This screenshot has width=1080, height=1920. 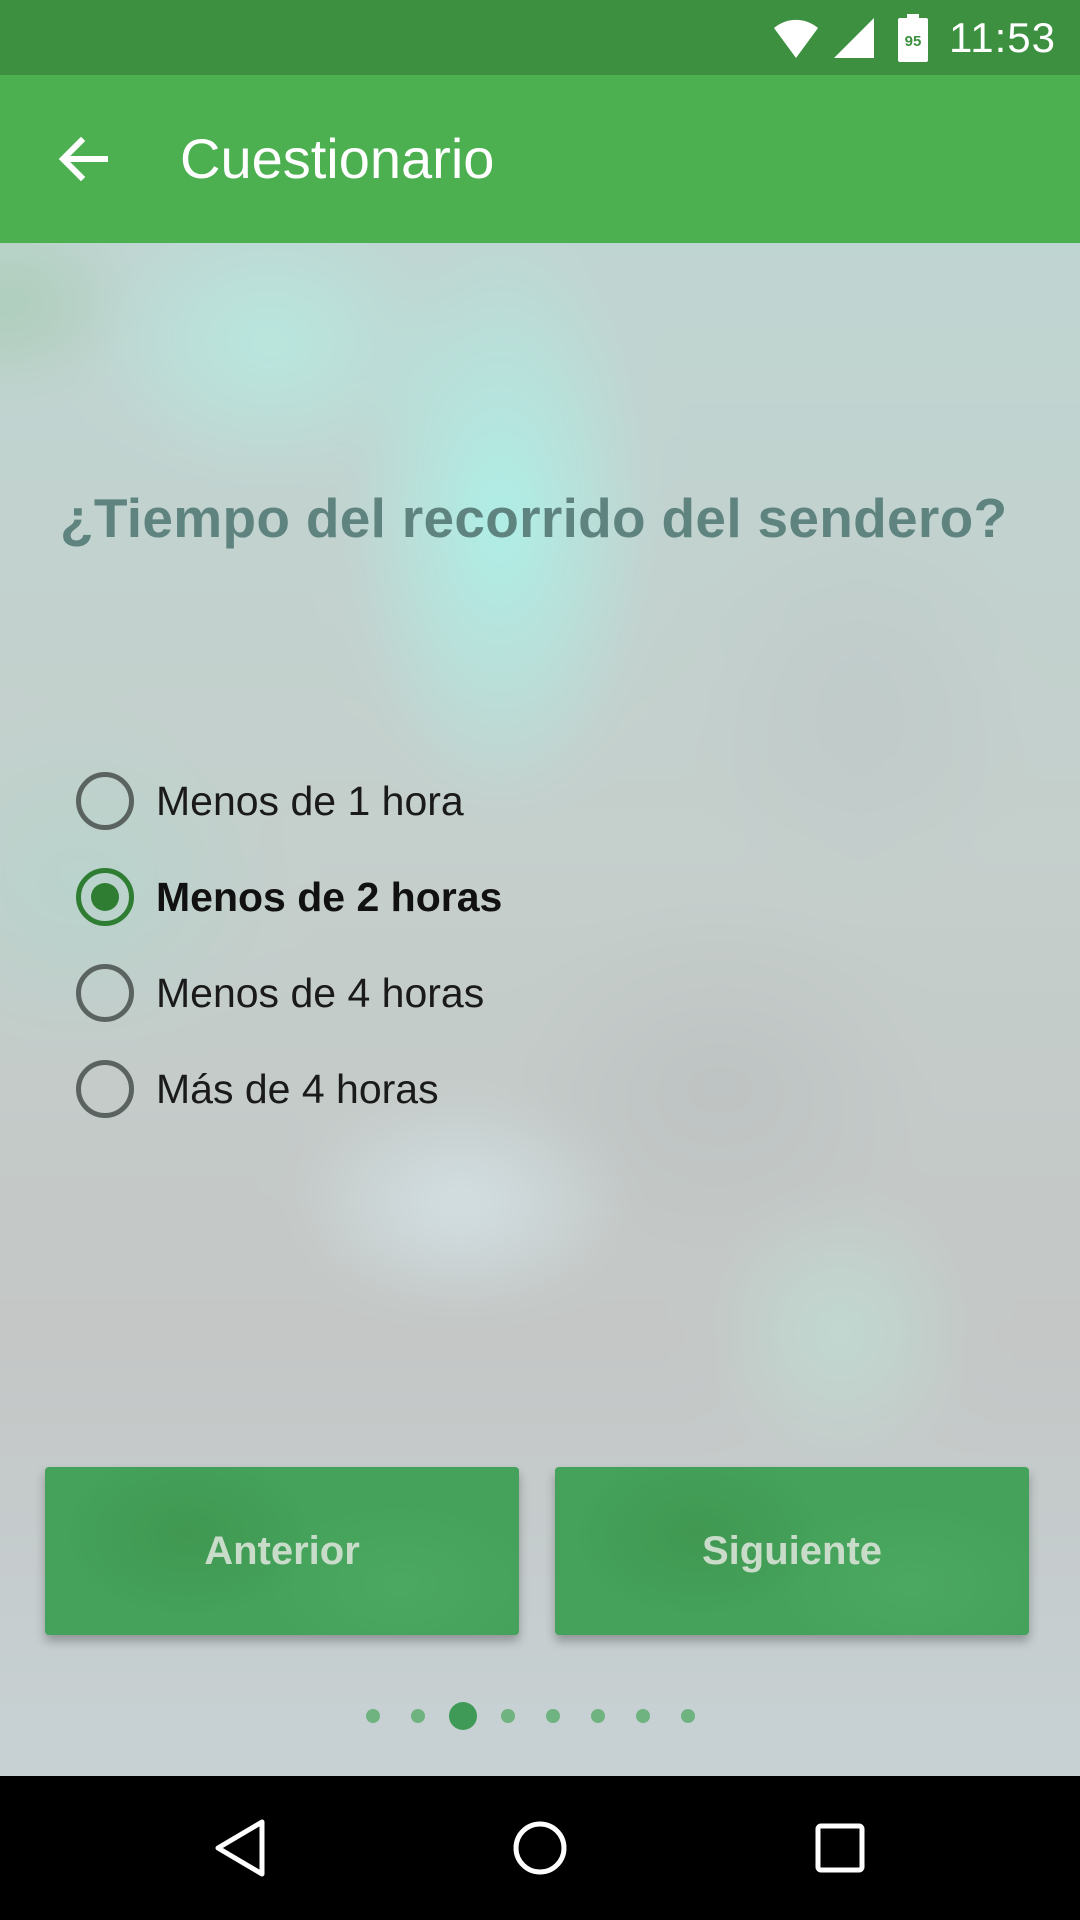 I want to click on back-button, so click(x=83, y=159).